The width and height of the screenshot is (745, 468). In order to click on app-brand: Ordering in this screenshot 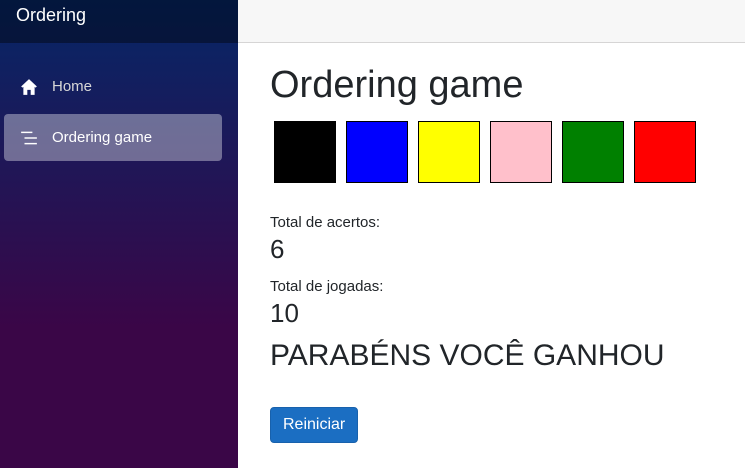, I will do `click(51, 15)`.